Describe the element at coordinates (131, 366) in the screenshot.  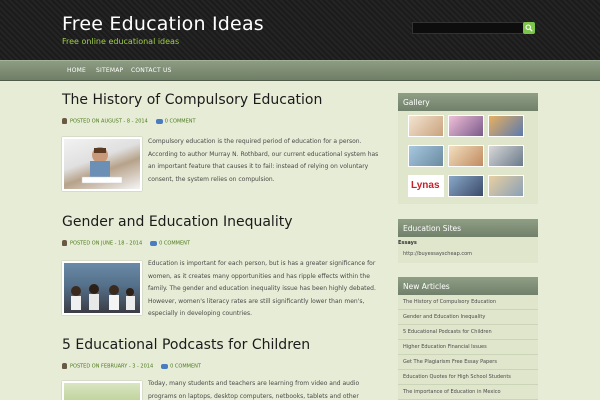
I see `post-meta: POSTED ON FEBRUARY - 3 - 2014 0 COMMENT` at that location.